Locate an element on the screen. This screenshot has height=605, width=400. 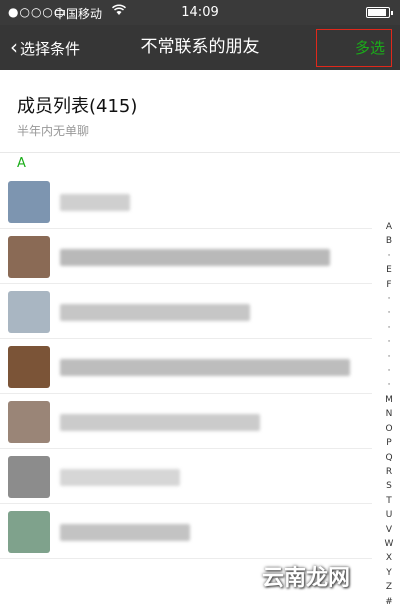
index-letter: B is located at coordinates (389, 241).